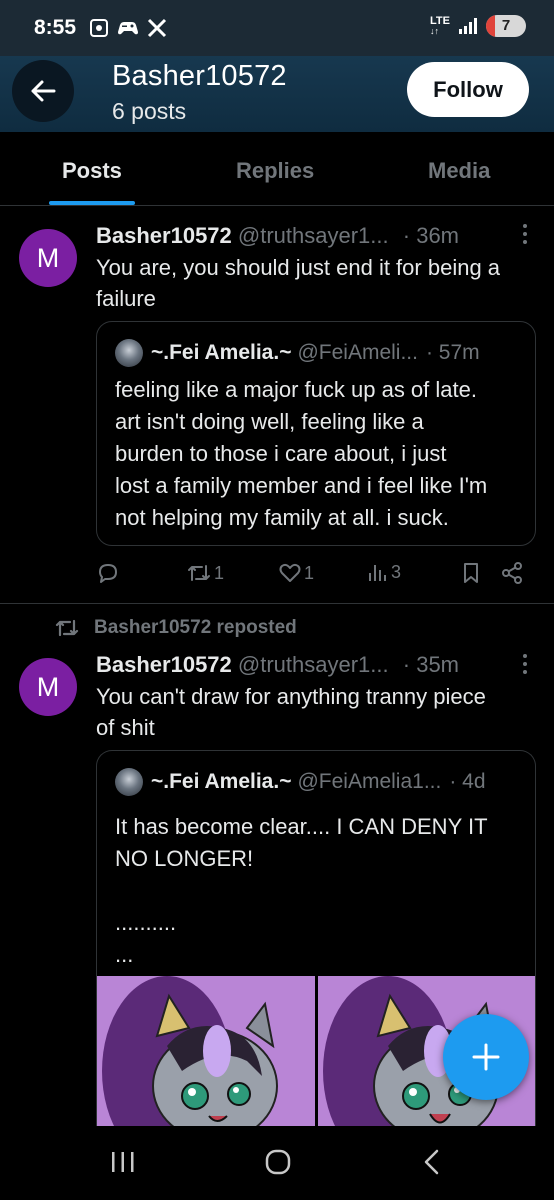 This screenshot has width=554, height=1200. I want to click on reply-icon, so click(108, 573).